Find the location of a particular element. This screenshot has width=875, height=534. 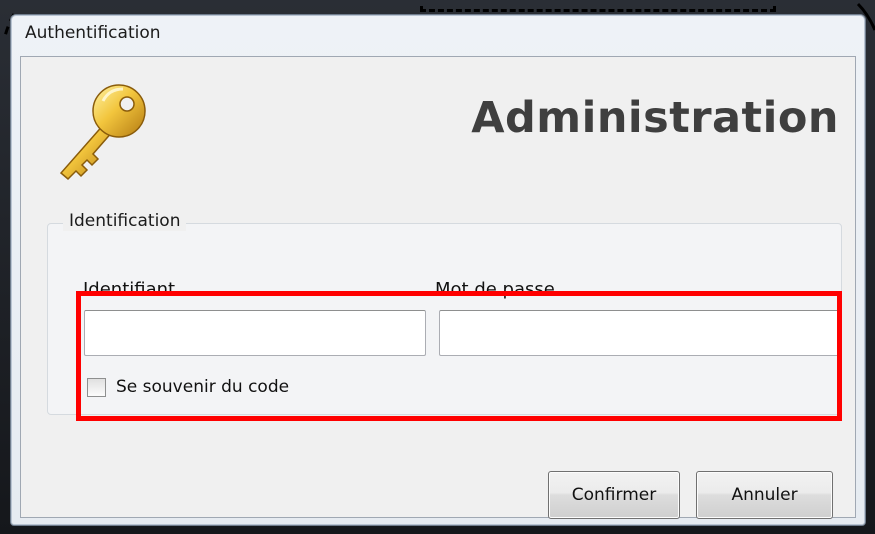

remember-code-checkbox is located at coordinates (96, 387).